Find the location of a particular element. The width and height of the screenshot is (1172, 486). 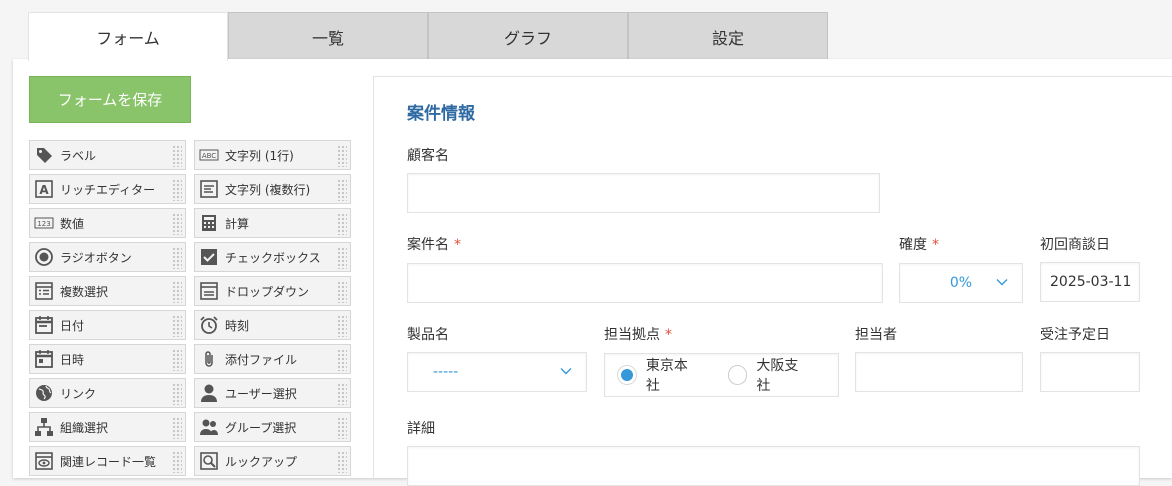

calculator-icon is located at coordinates (209, 223).